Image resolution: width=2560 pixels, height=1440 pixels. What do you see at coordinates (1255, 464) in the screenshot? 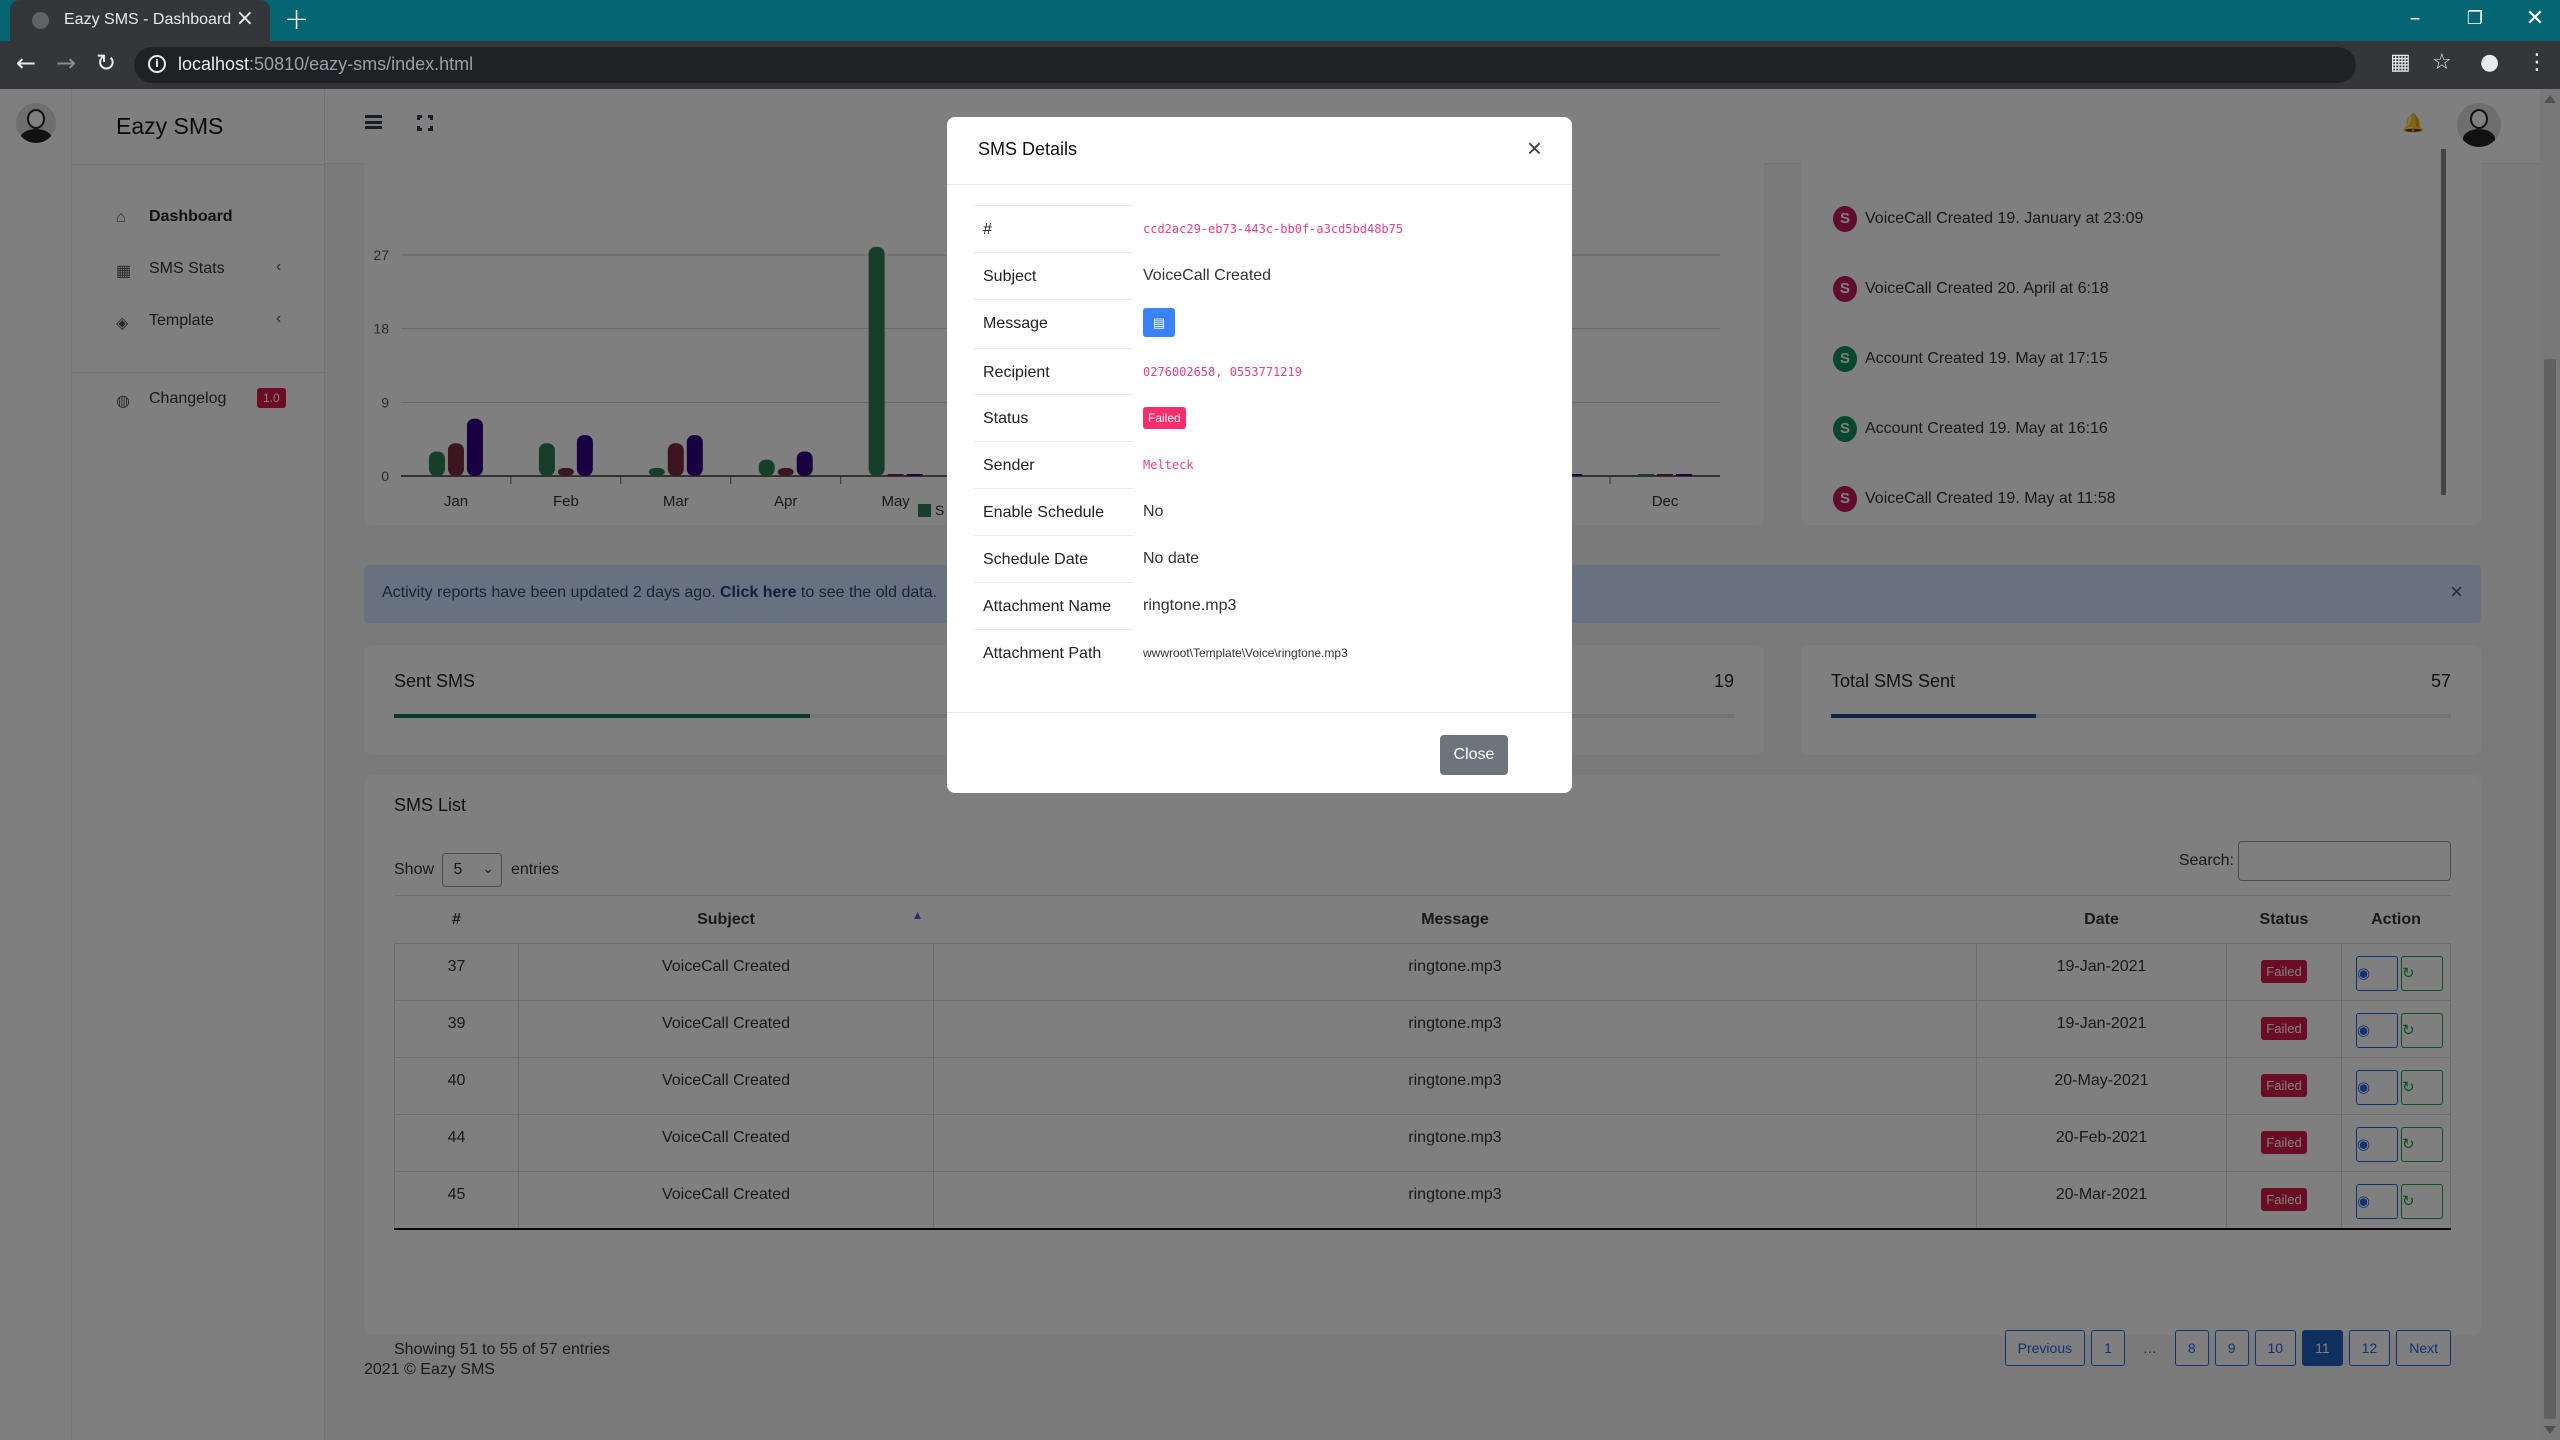
I see `detail-row: Sender Melteck` at bounding box center [1255, 464].